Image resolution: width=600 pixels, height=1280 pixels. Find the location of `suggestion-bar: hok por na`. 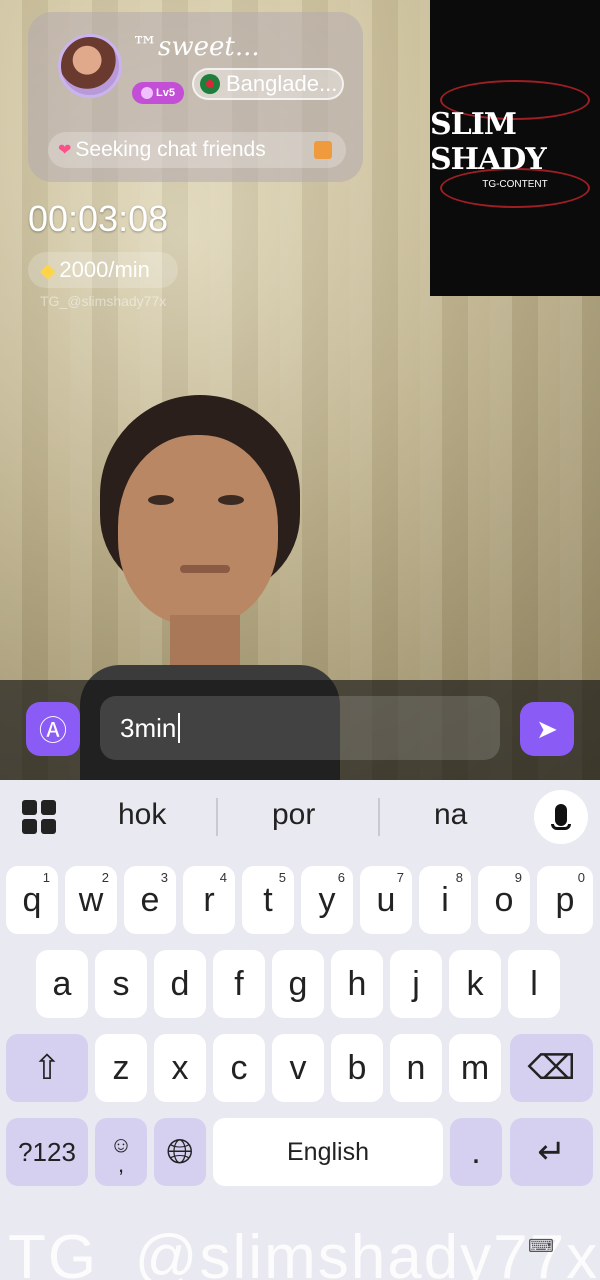

suggestion-bar: hok por na is located at coordinates (300, 818).